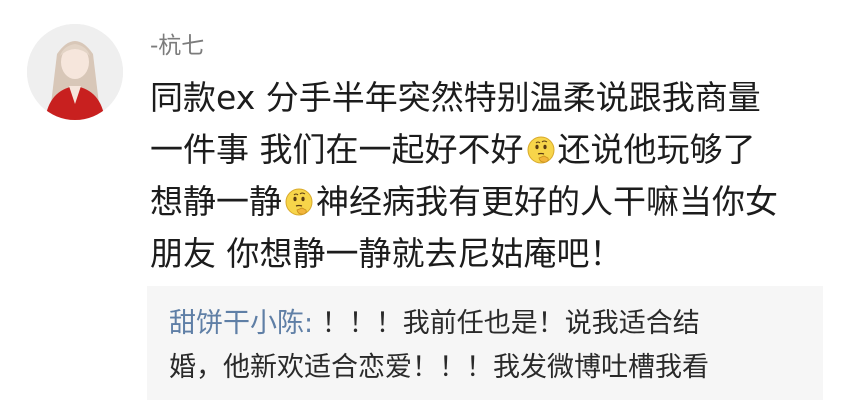 This screenshot has width=847, height=400. Describe the element at coordinates (337, 149) in the screenshot. I see `comment-text-segment: 一件事 我们在一起好不好` at that location.